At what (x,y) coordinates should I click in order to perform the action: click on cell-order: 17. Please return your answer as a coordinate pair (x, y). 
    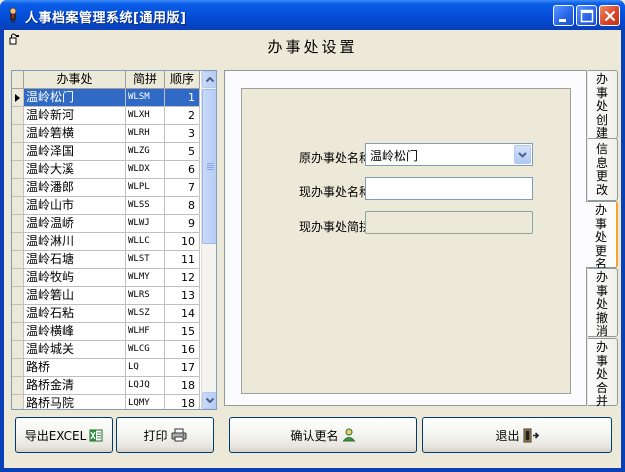
    Looking at the image, I should click on (182, 367).